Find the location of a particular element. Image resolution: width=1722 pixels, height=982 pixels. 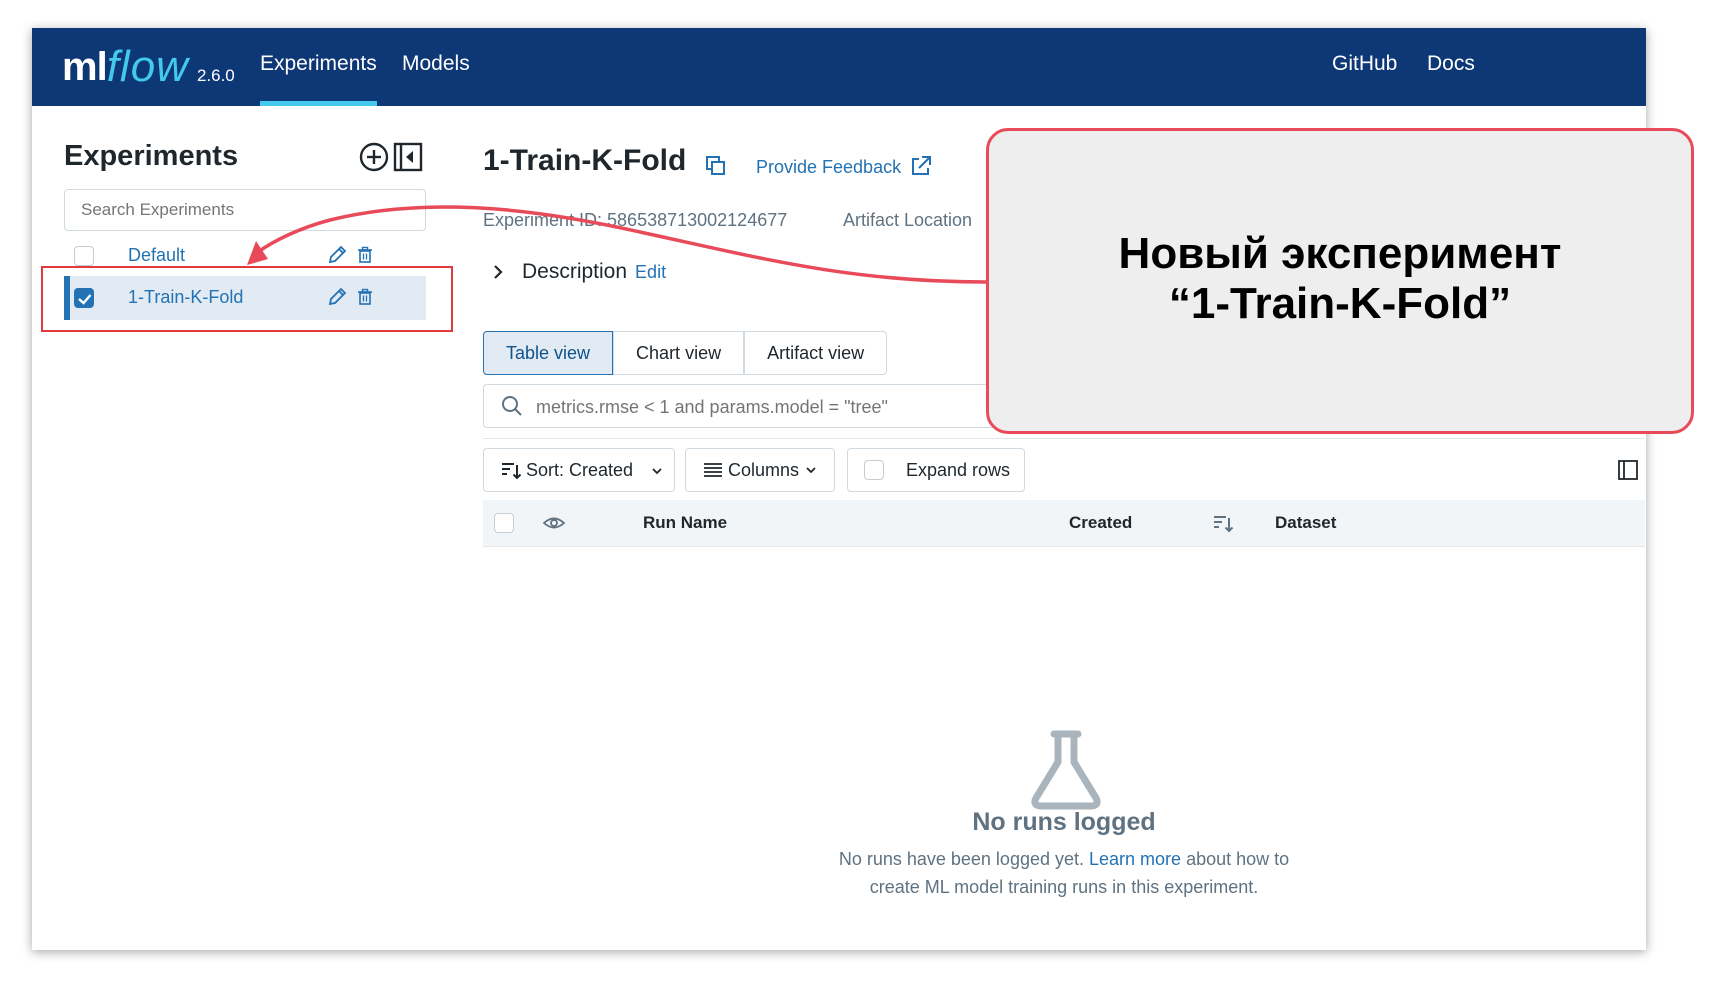

columns-label: Columns is located at coordinates (764, 470).